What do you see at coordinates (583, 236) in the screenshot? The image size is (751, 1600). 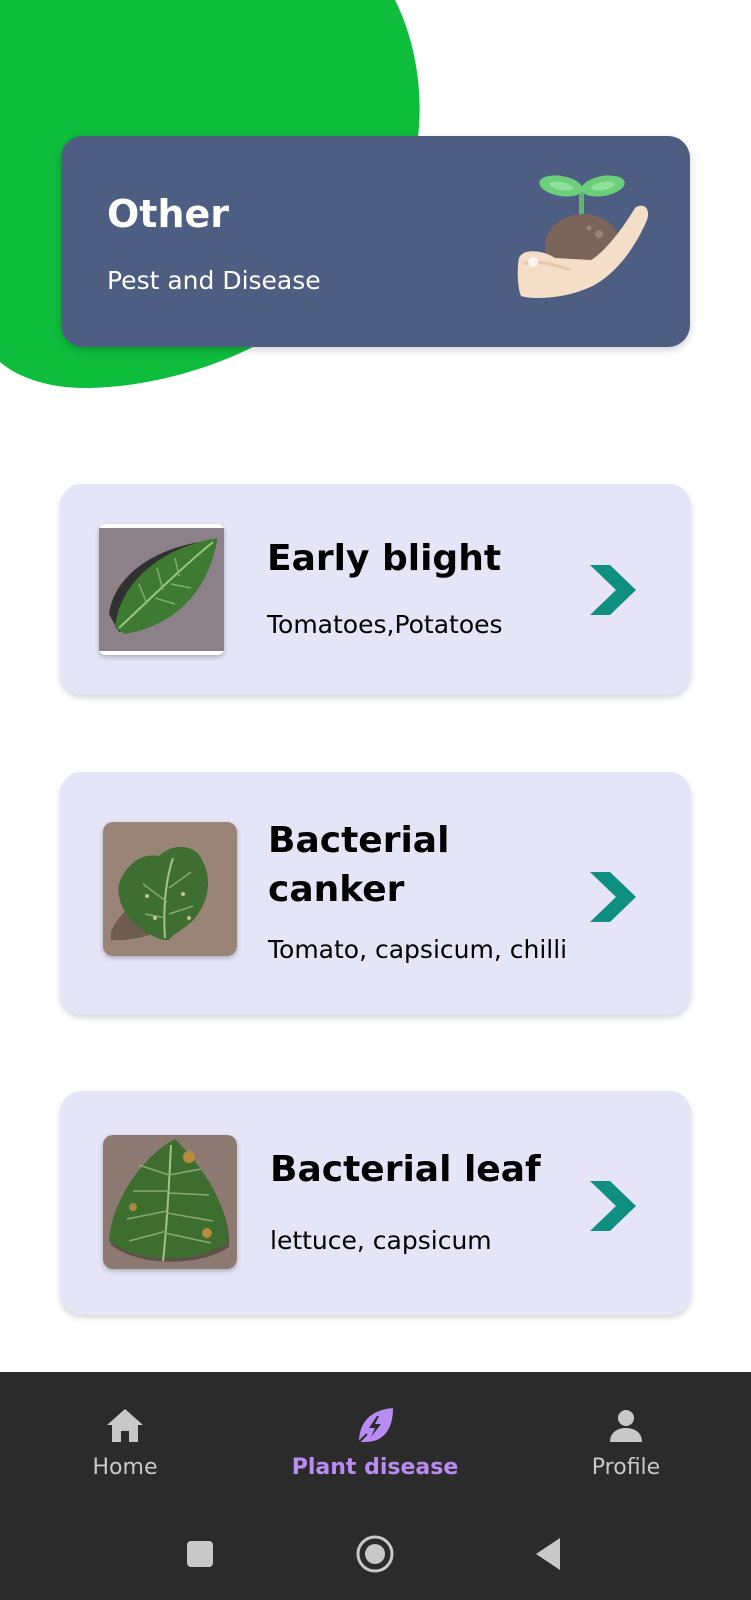 I see `plant-sprout-in-hand-icon` at bounding box center [583, 236].